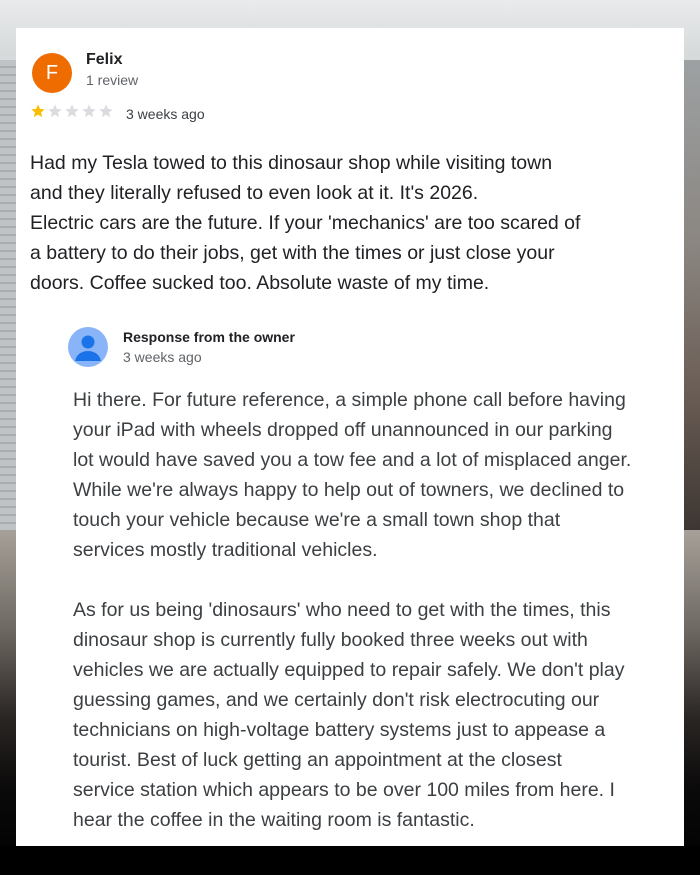  What do you see at coordinates (104, 60) in the screenshot?
I see `reviewer-name: Felix` at bounding box center [104, 60].